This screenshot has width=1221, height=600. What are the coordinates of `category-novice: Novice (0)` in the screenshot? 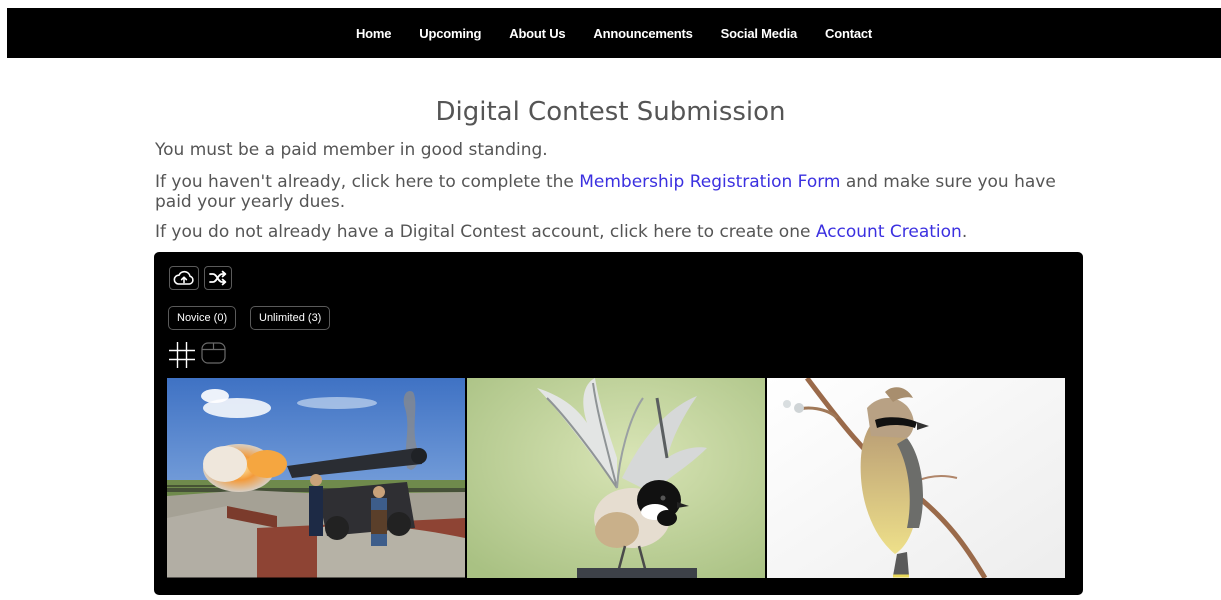 It's located at (202, 318).